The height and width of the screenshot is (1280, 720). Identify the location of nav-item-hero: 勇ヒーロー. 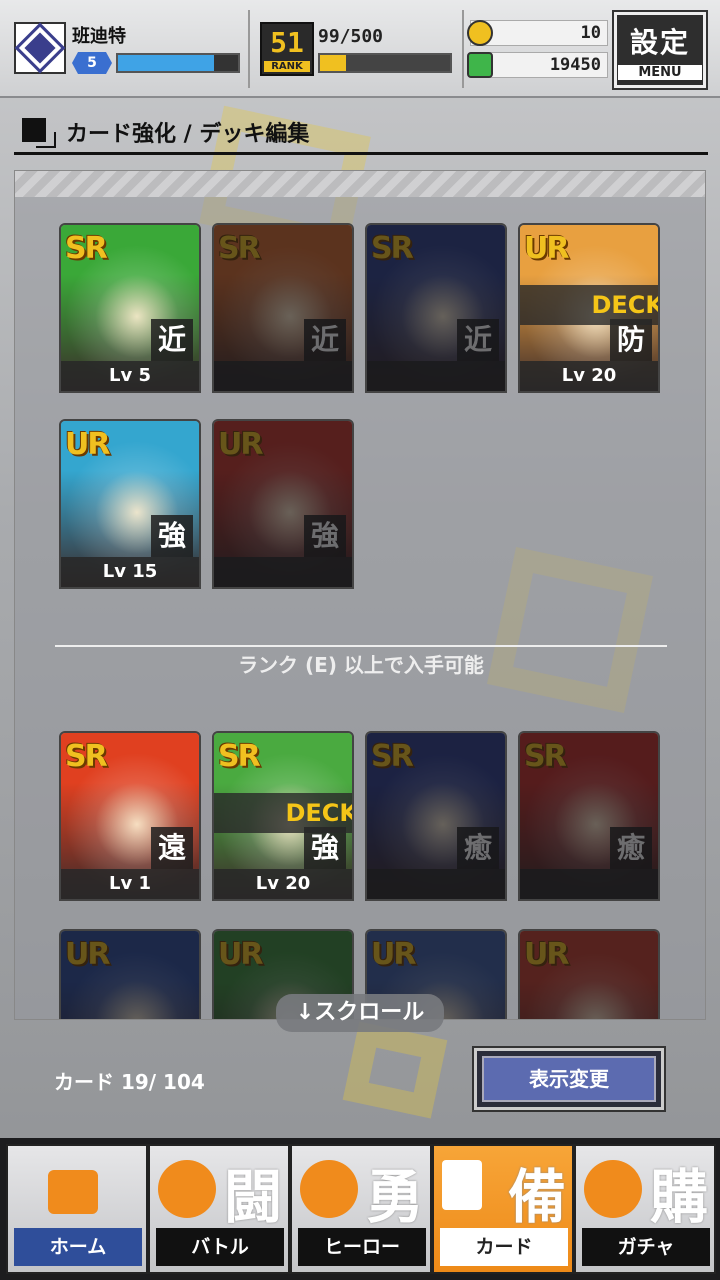
(361, 1209).